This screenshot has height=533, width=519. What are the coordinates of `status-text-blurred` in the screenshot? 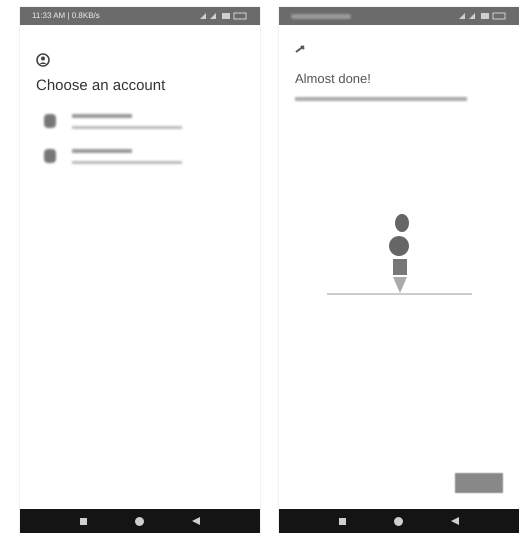 It's located at (321, 16).